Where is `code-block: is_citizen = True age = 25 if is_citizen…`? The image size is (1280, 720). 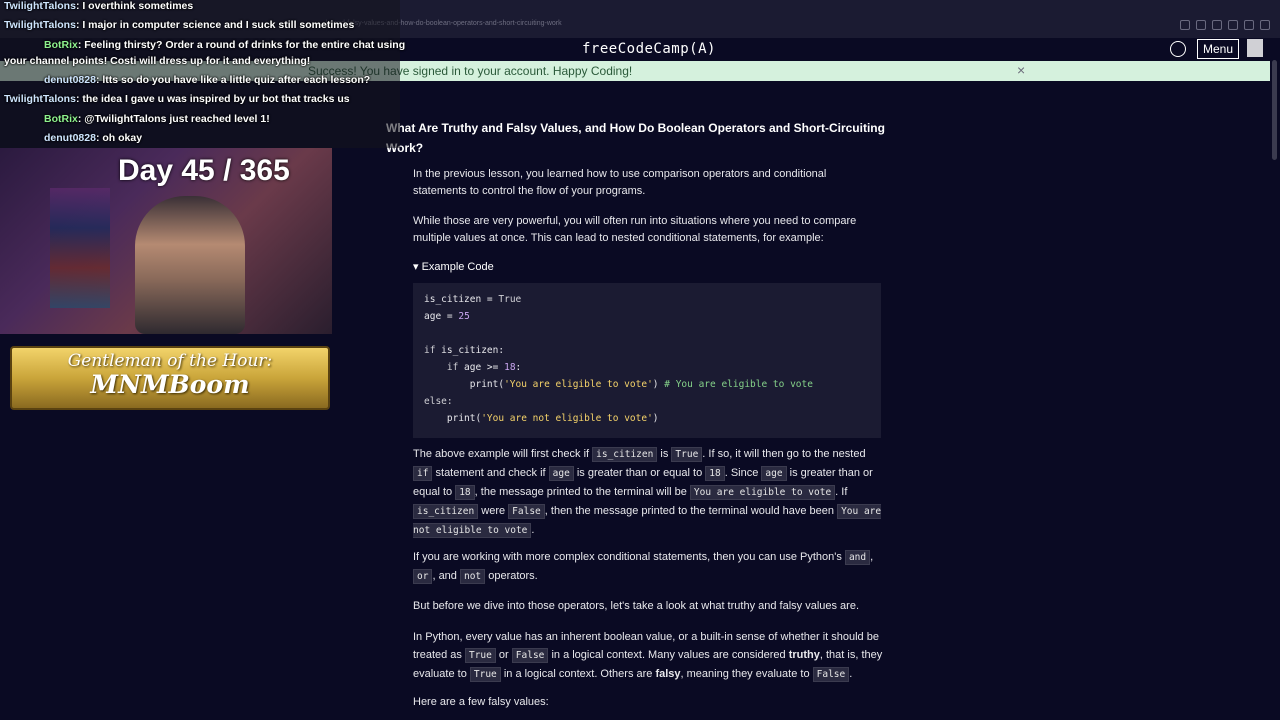
code-block: is_citizen = True age = 25 if is_citizen… is located at coordinates (647, 360).